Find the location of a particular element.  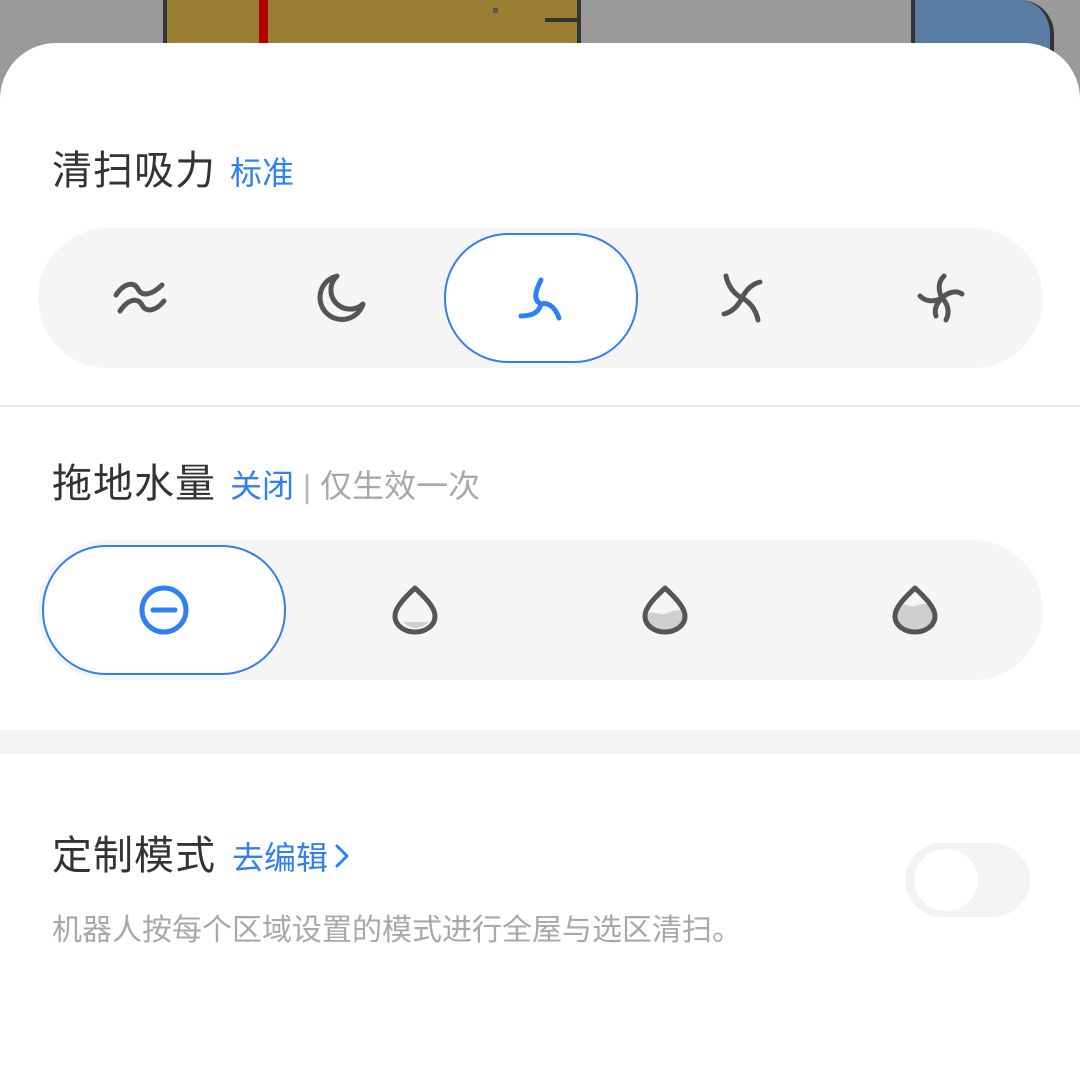

water-option-low is located at coordinates (415, 610).